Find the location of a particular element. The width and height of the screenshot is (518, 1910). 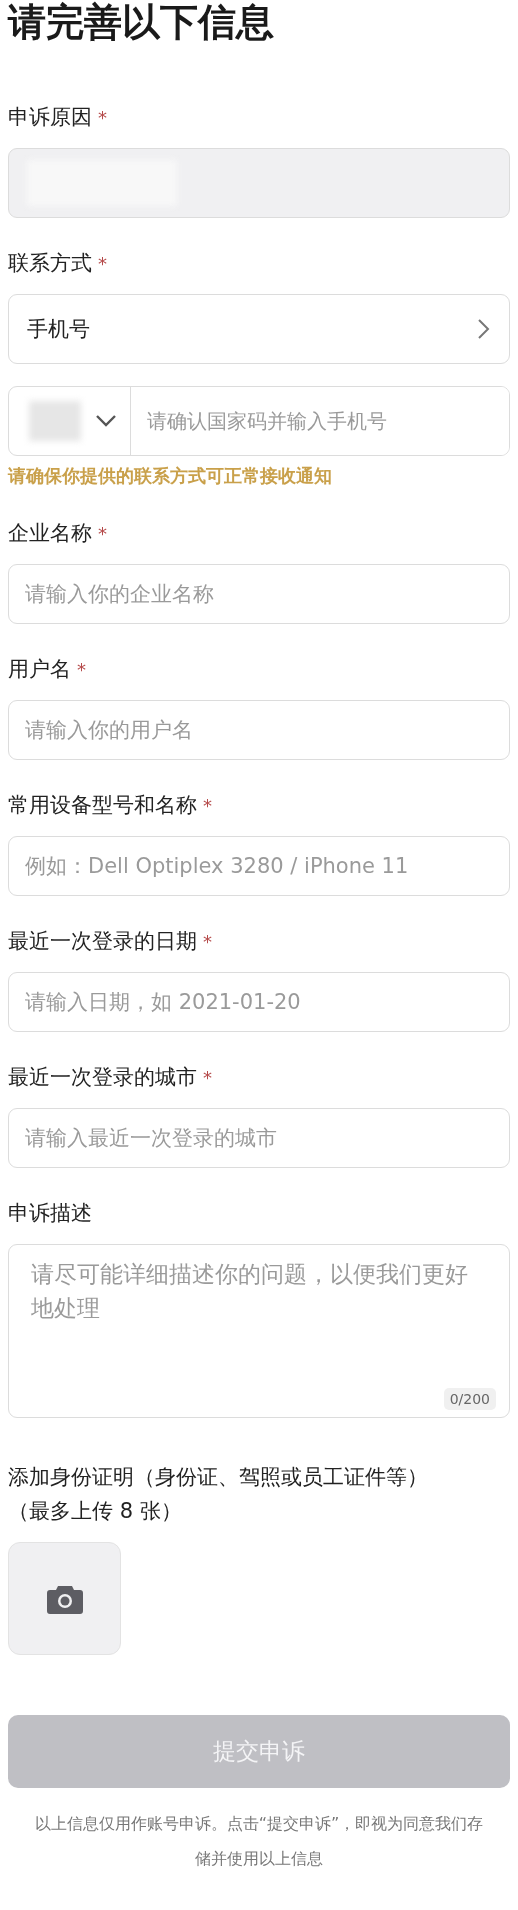

input-field: 例如：Dell Optiplex 3280 / iPhone 11 is located at coordinates (259, 866).